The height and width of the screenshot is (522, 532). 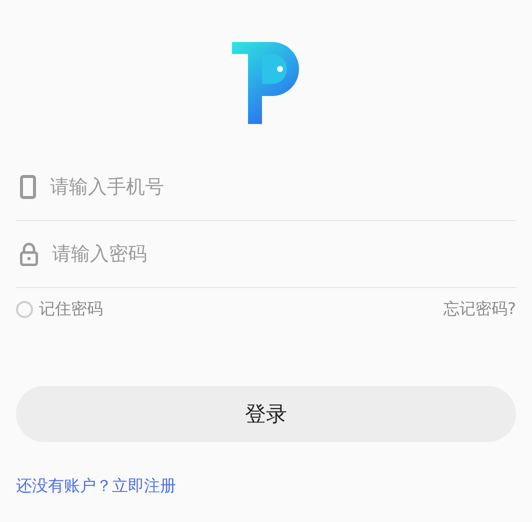 What do you see at coordinates (28, 187) in the screenshot?
I see `phone-icon` at bounding box center [28, 187].